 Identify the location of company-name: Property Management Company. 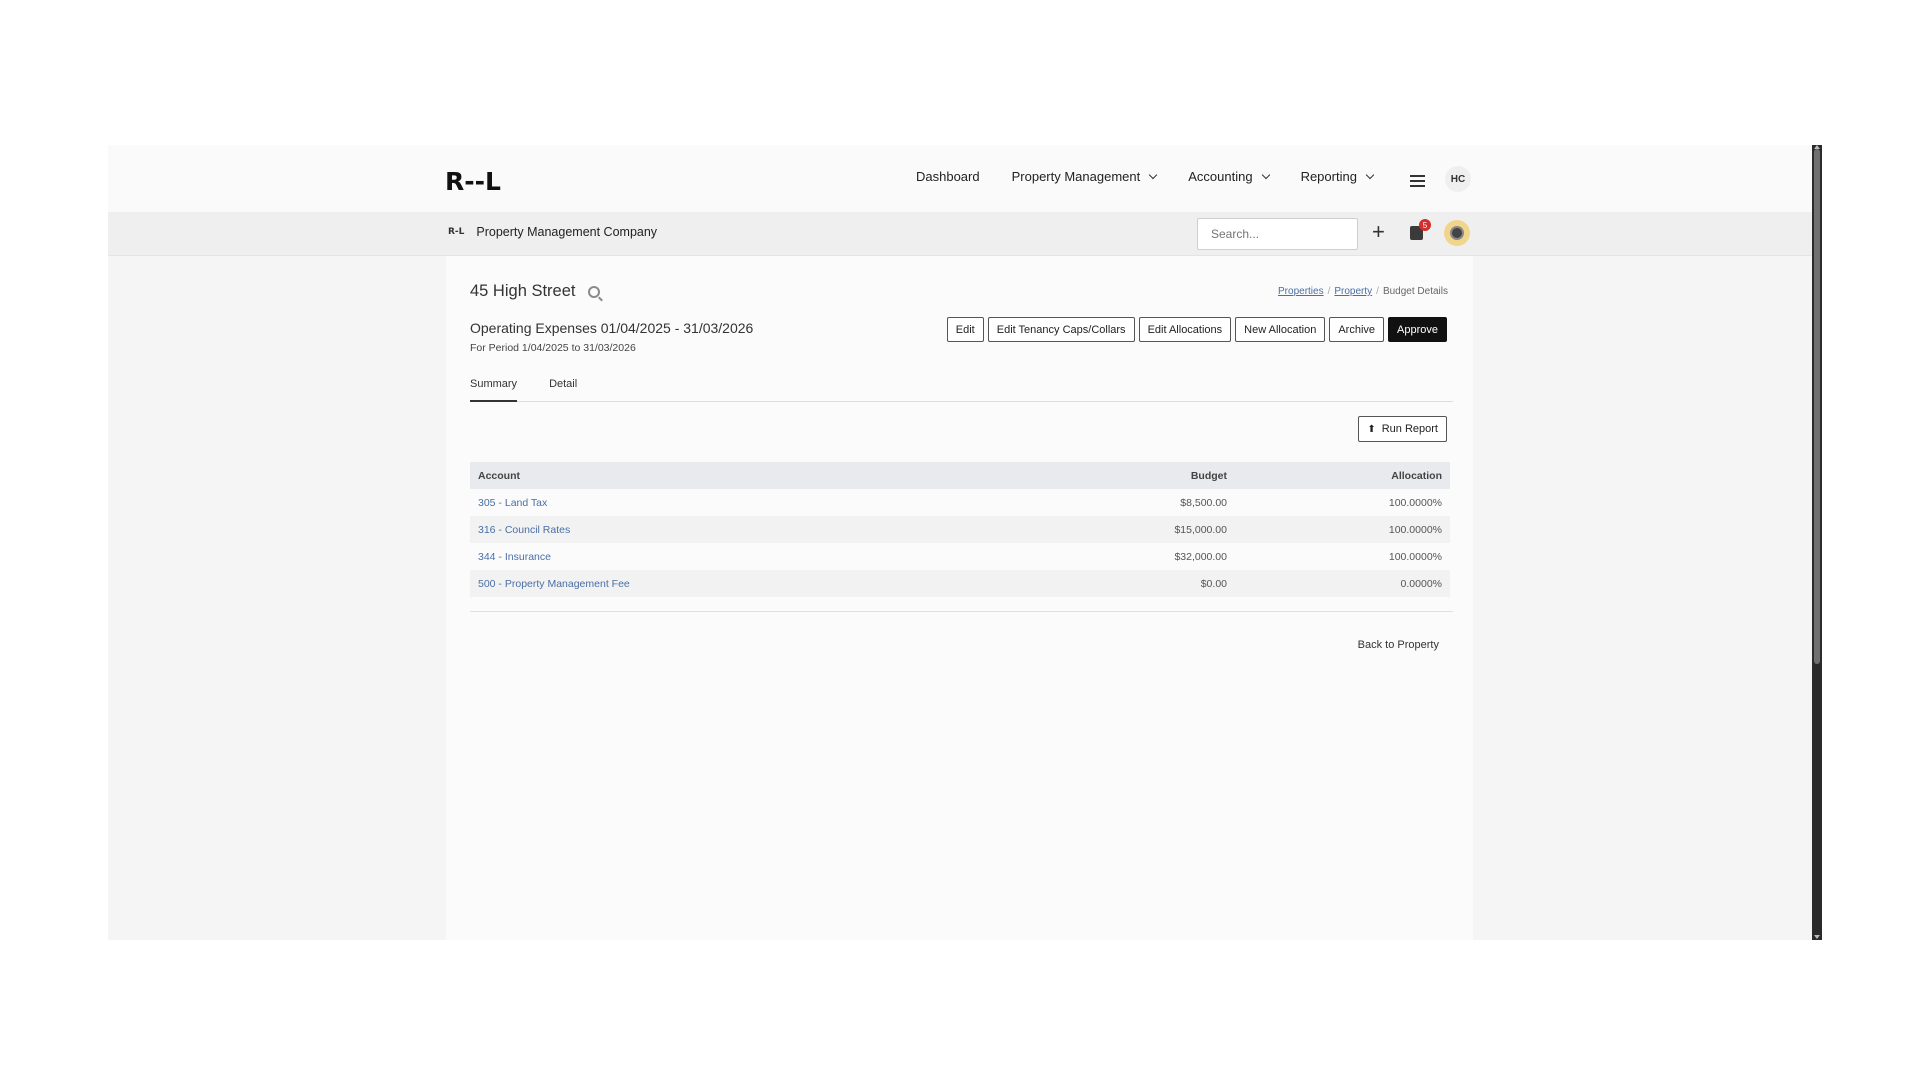
(567, 232).